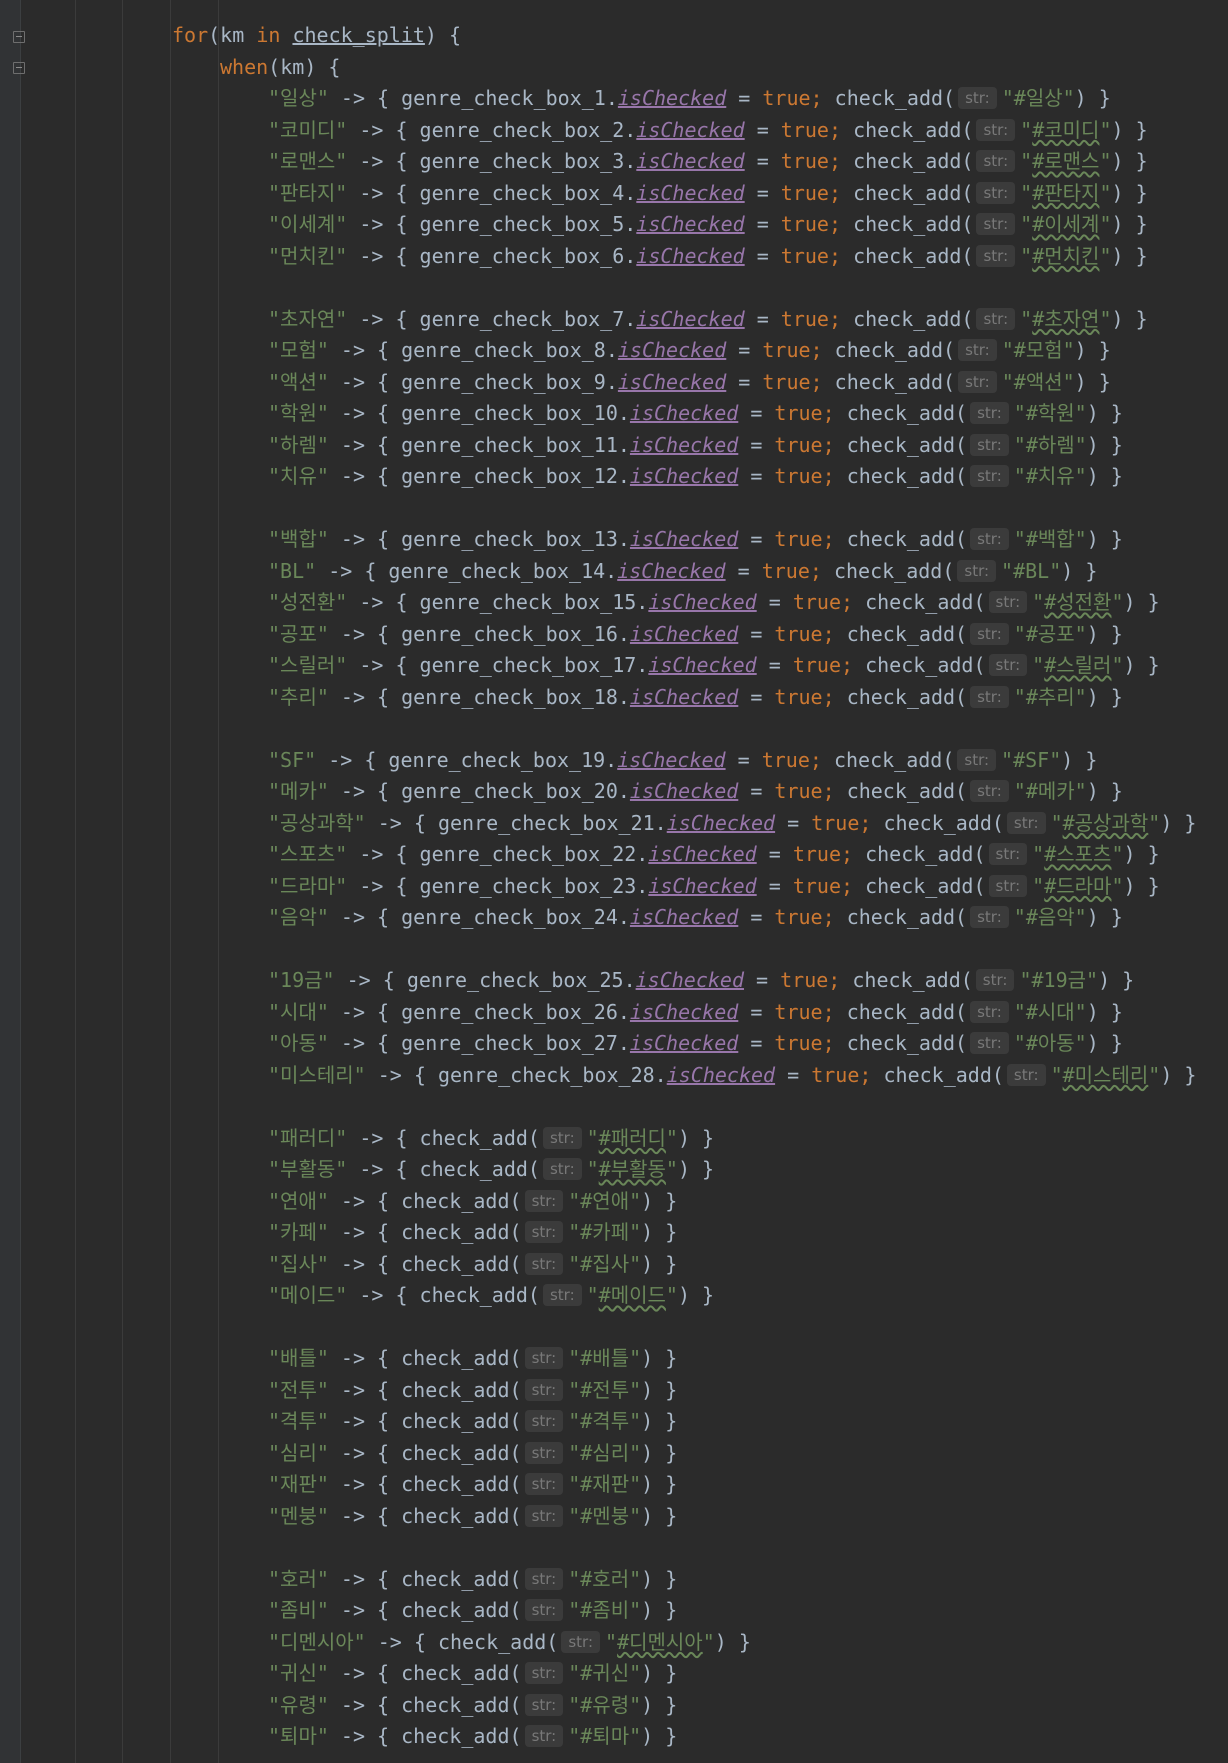 This screenshot has width=1228, height=1763. I want to click on checkbox-ref: genre_check_box_17., so click(534, 665).